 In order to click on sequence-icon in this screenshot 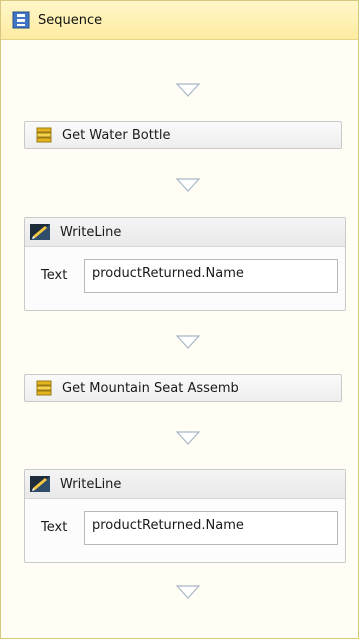, I will do `click(21, 20)`.